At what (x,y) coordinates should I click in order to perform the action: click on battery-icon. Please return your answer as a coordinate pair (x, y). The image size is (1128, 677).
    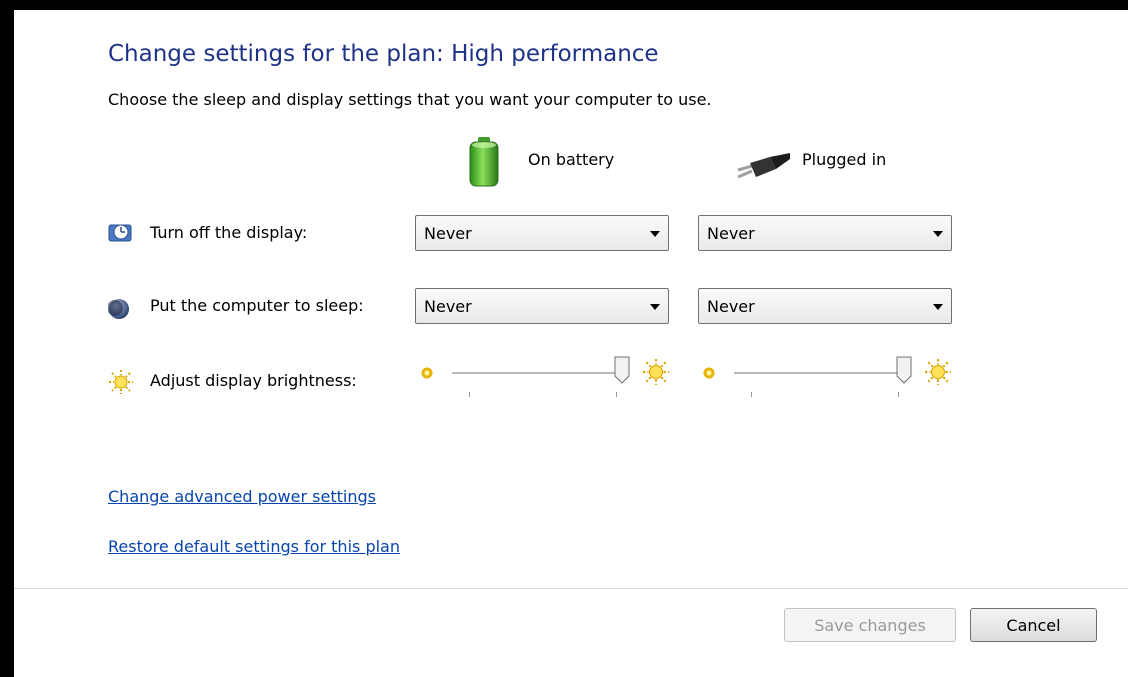
    Looking at the image, I should click on (484, 162).